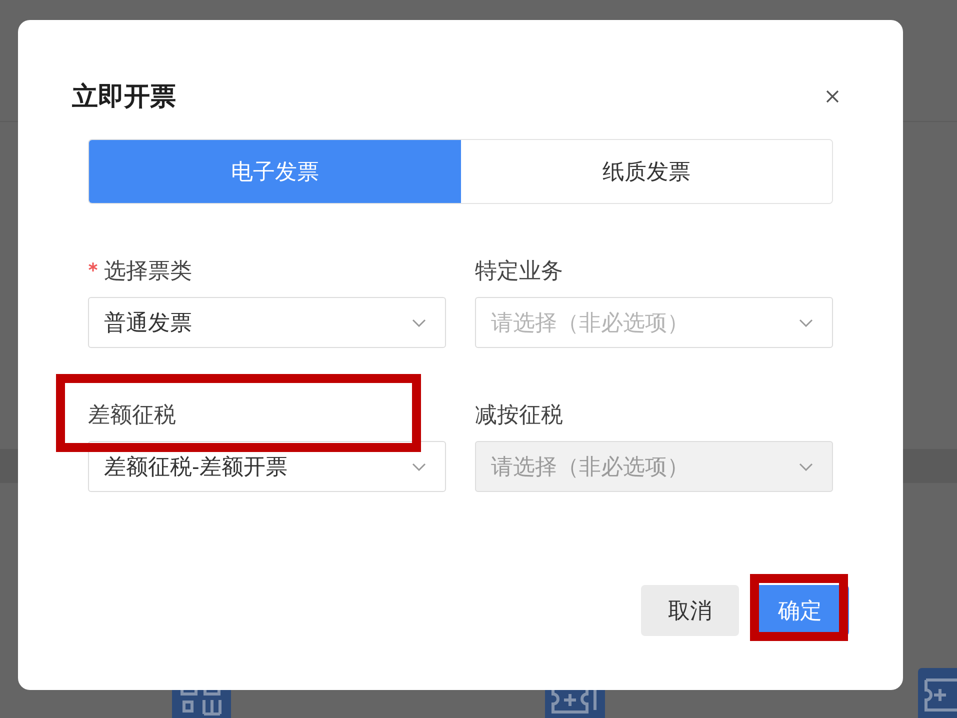 The width and height of the screenshot is (957, 718). I want to click on field-label: 差额征税, so click(132, 415).